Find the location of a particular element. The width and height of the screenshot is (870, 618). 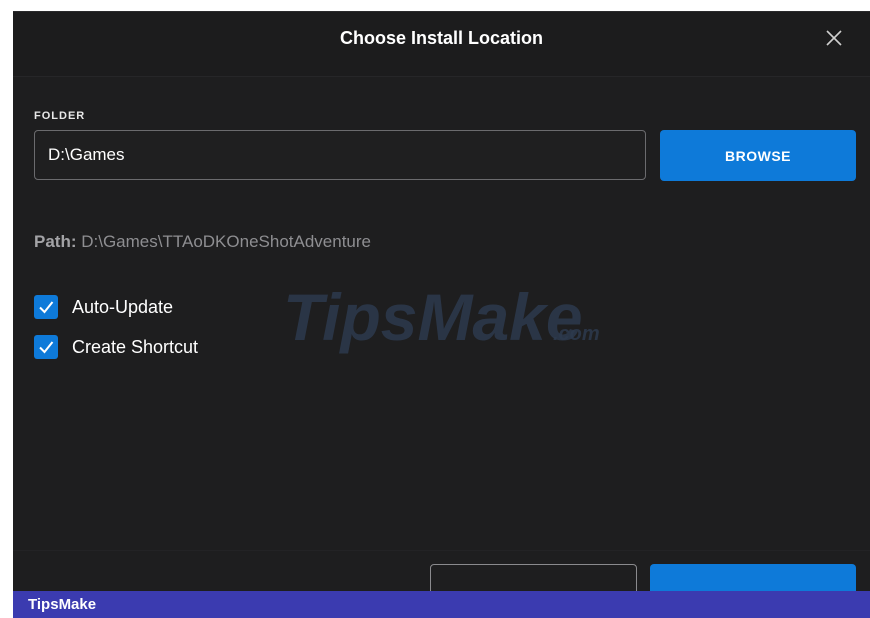

close-icon is located at coordinates (834, 38).